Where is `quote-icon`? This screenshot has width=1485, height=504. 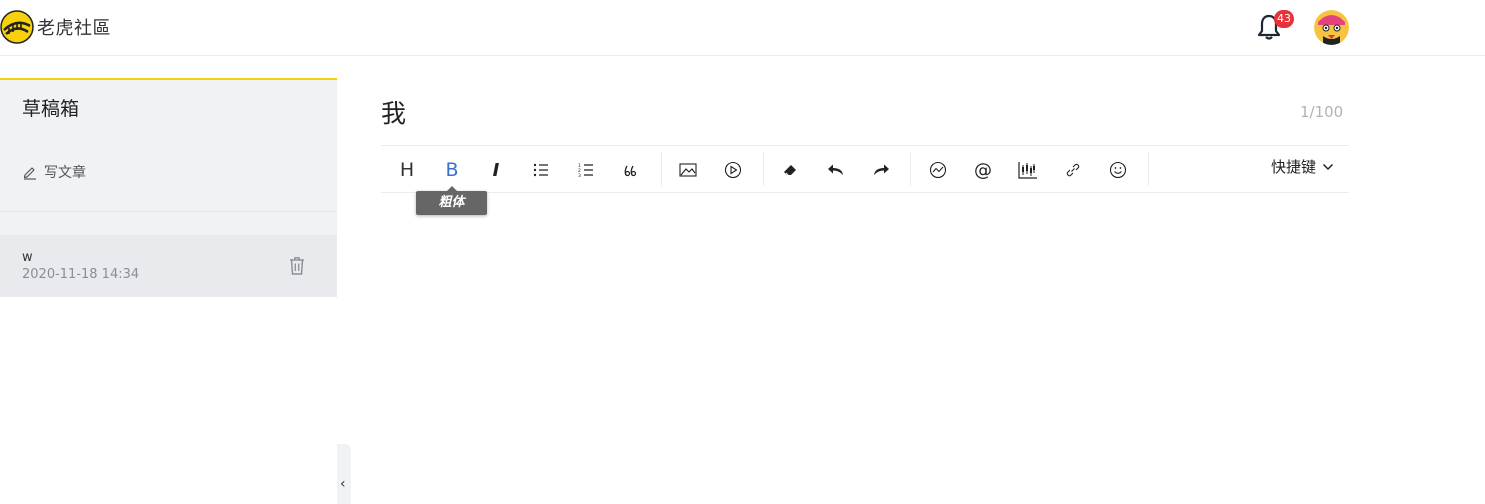
quote-icon is located at coordinates (630, 171).